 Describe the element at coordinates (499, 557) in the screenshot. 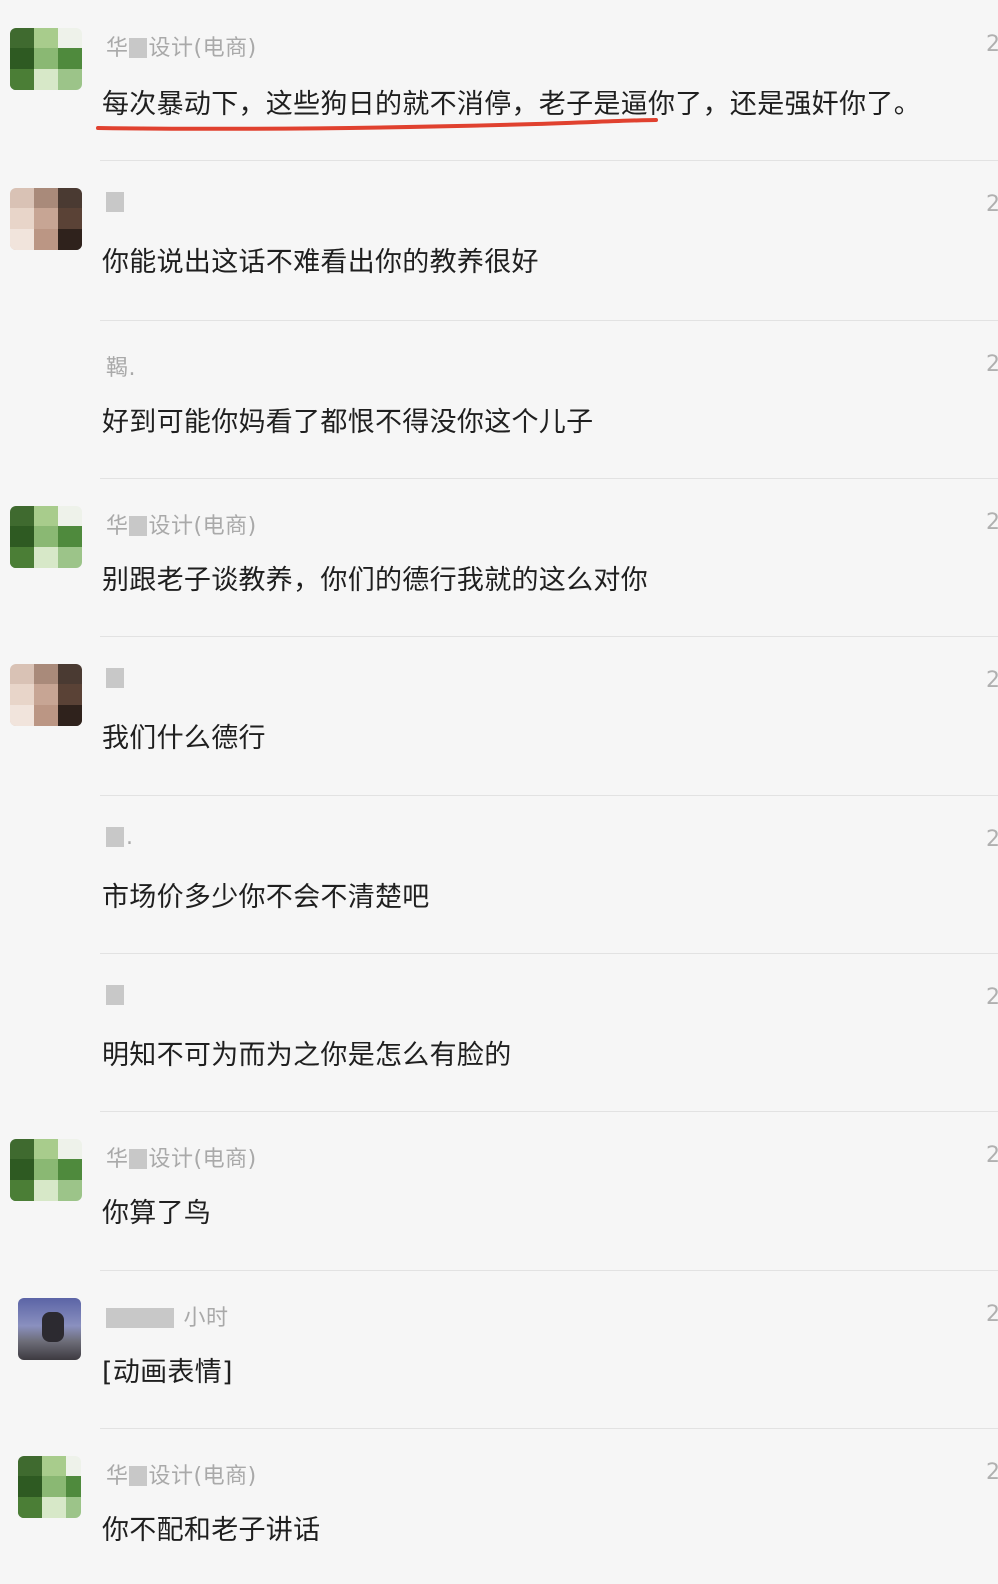

I see `comment-item: 华设计(电商) 2 别跟老子谈教养，你们的德行我就的这么对你` at that location.